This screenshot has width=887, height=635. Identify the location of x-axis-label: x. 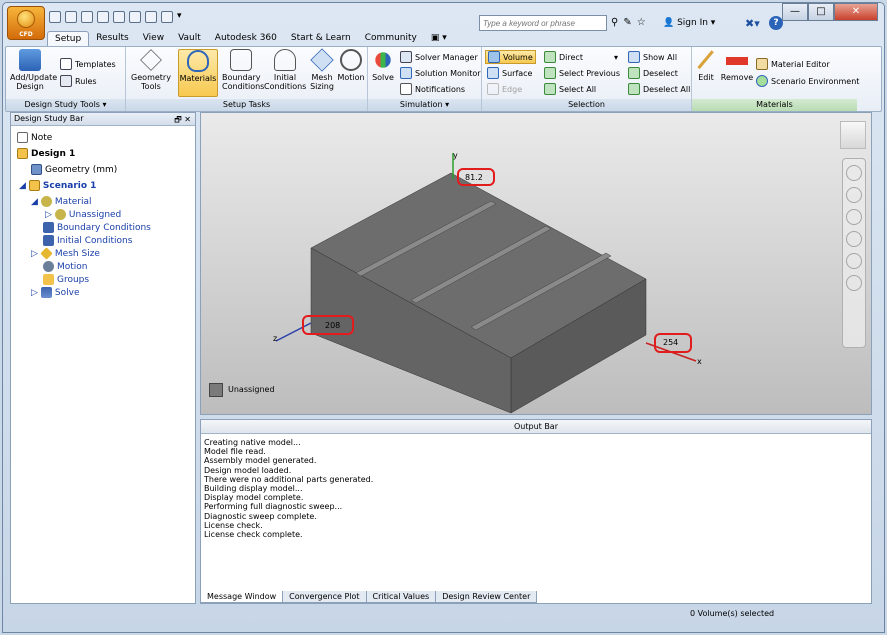
(699, 361).